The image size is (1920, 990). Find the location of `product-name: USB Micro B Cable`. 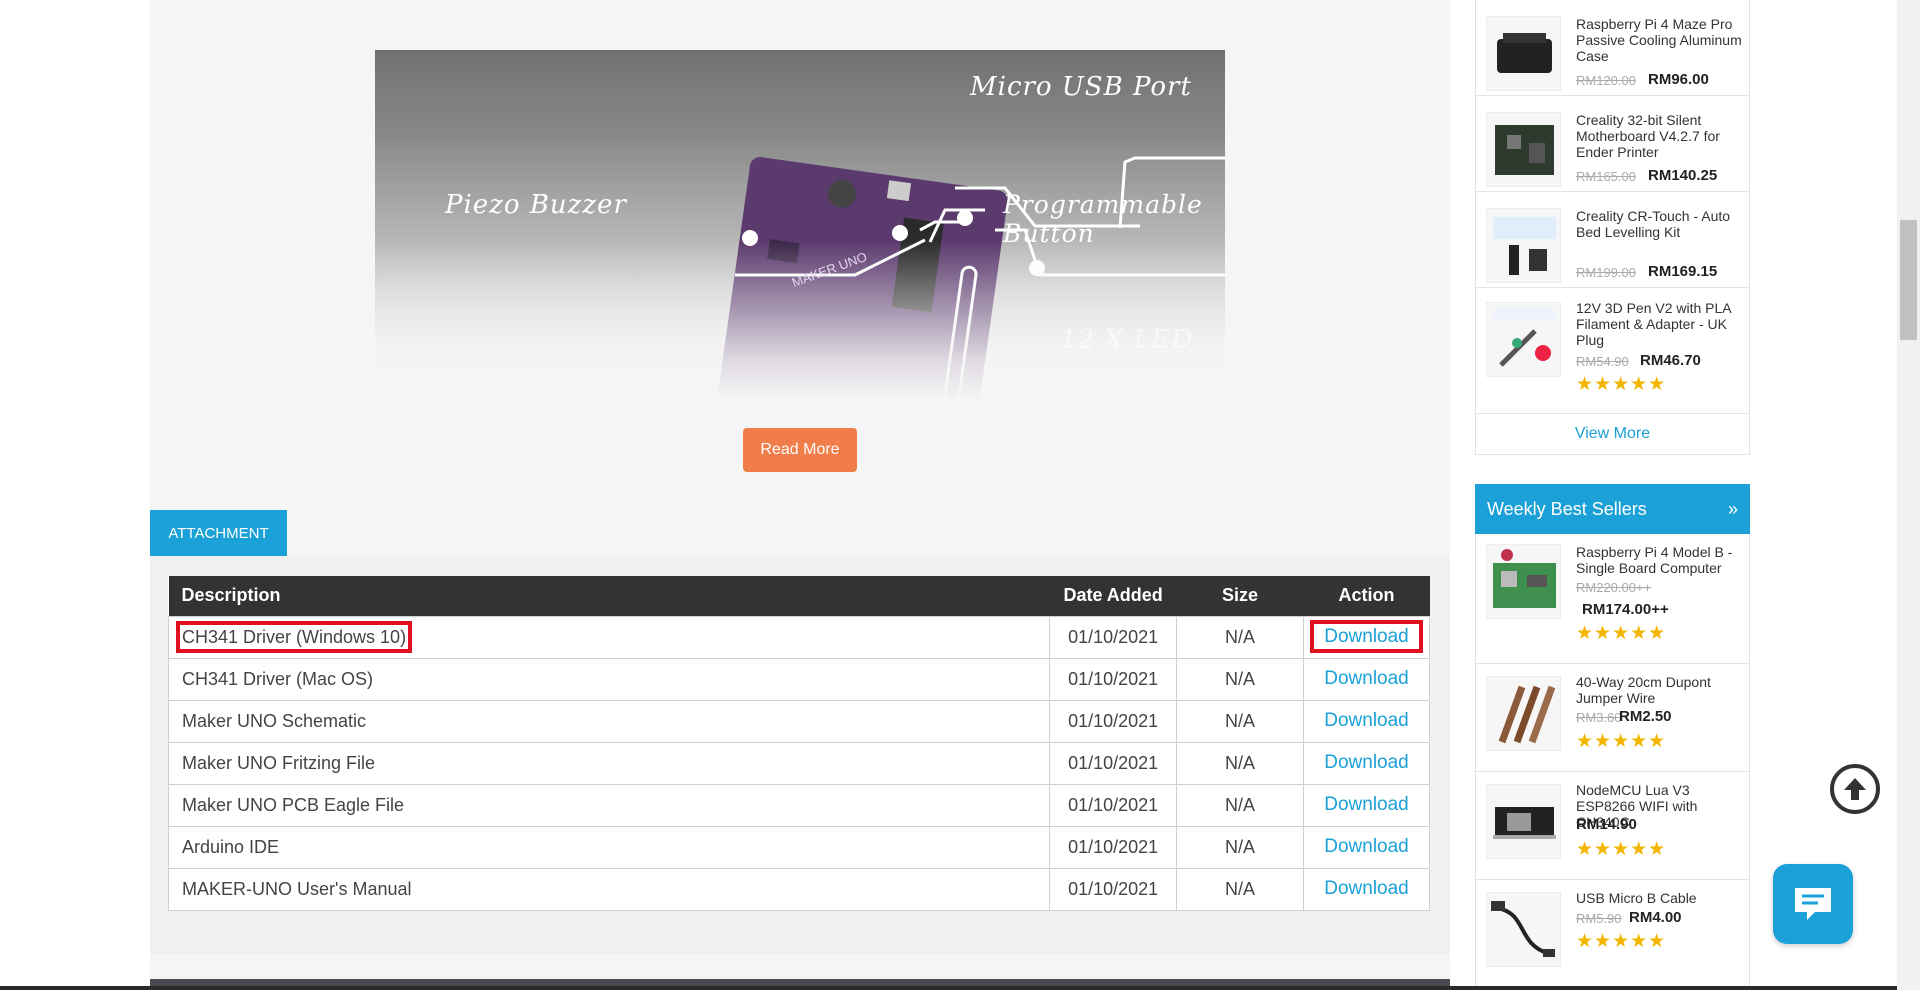

product-name: USB Micro B Cable is located at coordinates (1660, 898).